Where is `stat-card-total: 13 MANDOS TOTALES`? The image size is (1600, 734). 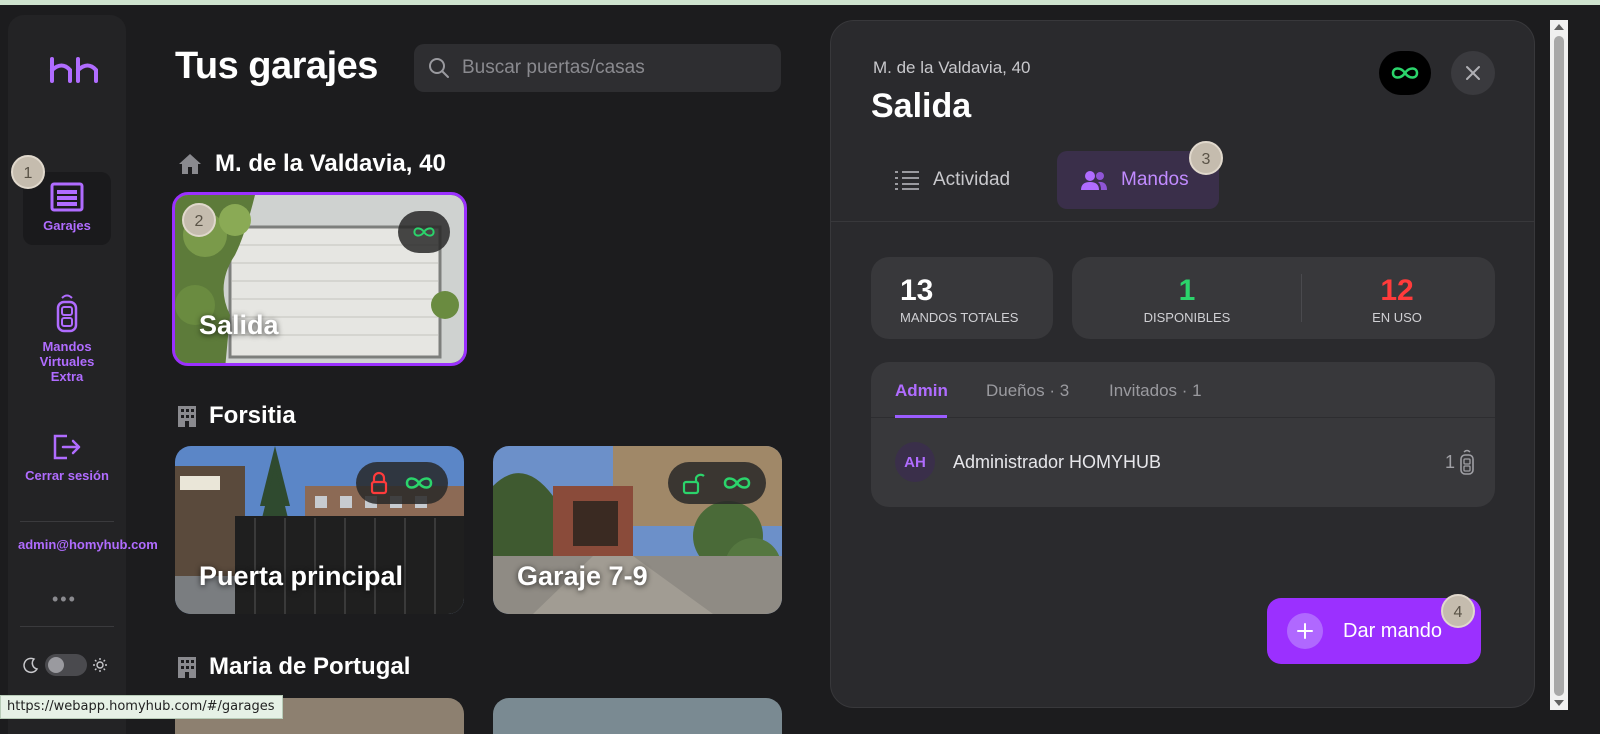
stat-card-total: 13 MANDOS TOTALES is located at coordinates (962, 298).